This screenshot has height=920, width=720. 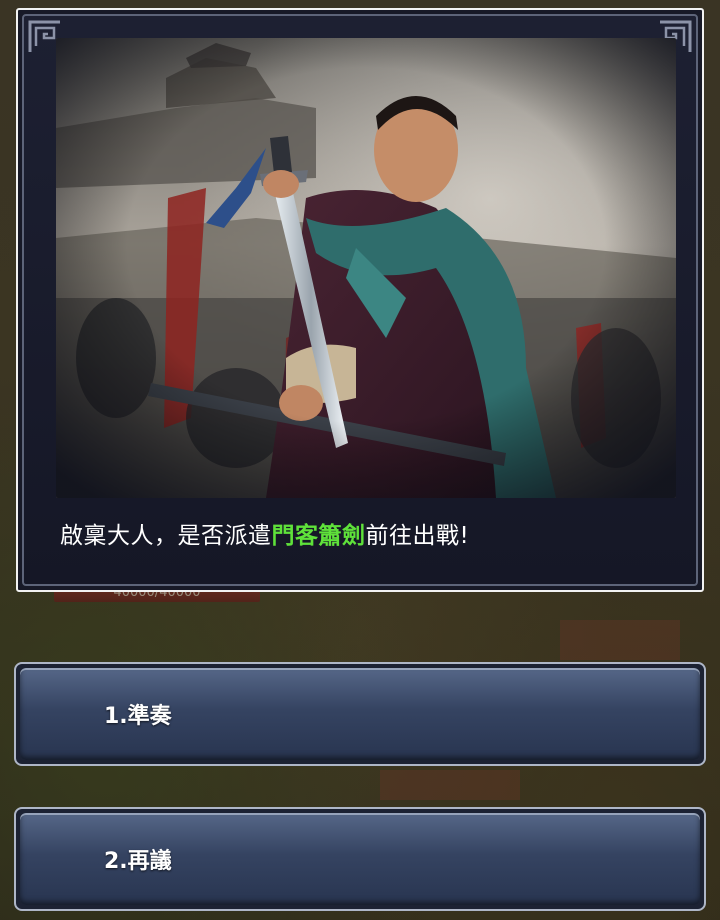 What do you see at coordinates (138, 716) in the screenshot?
I see `approve-button-label: 1.準奏` at bounding box center [138, 716].